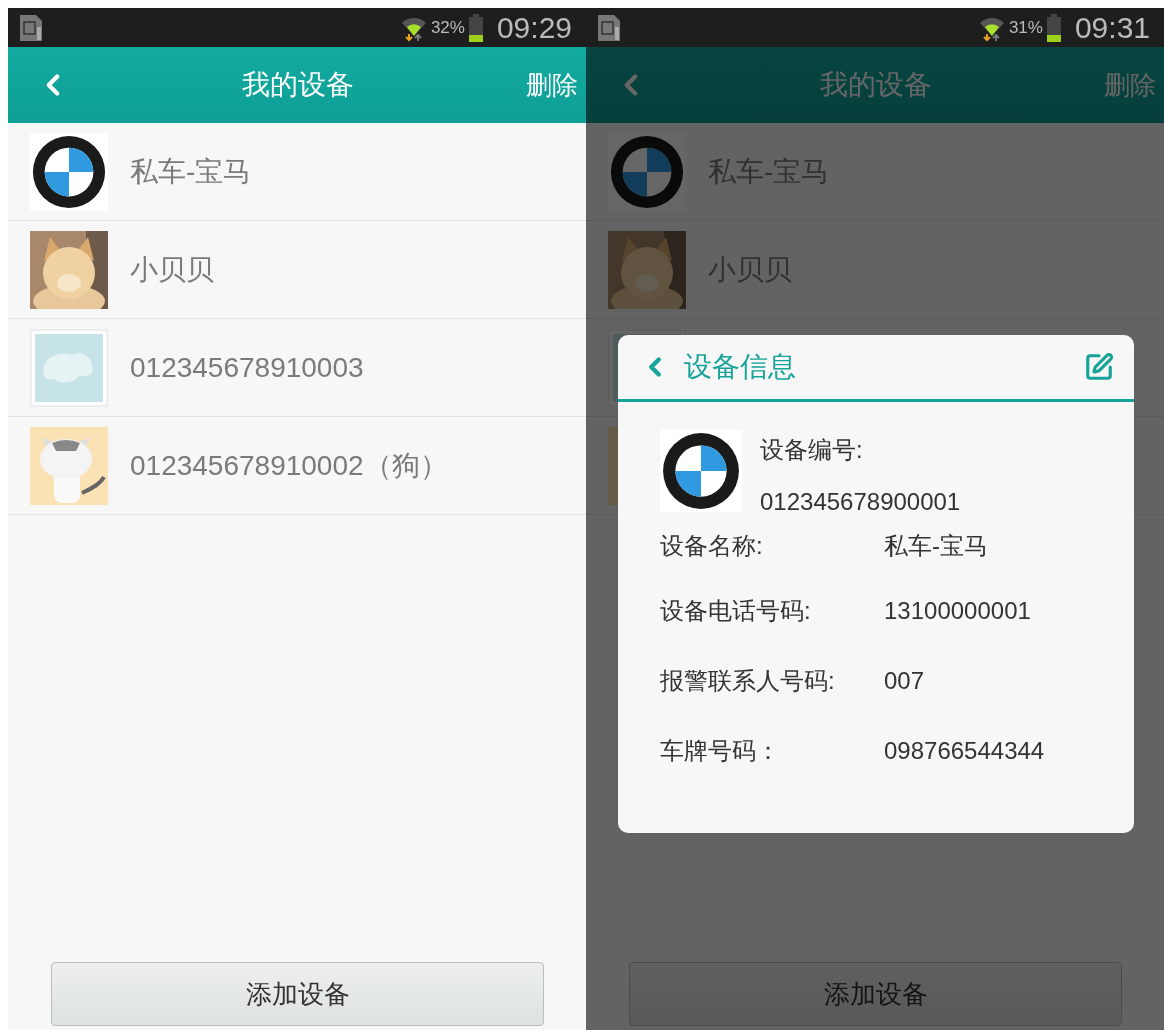  What do you see at coordinates (740, 367) in the screenshot?
I see `dialog-title: 设备信息` at bounding box center [740, 367].